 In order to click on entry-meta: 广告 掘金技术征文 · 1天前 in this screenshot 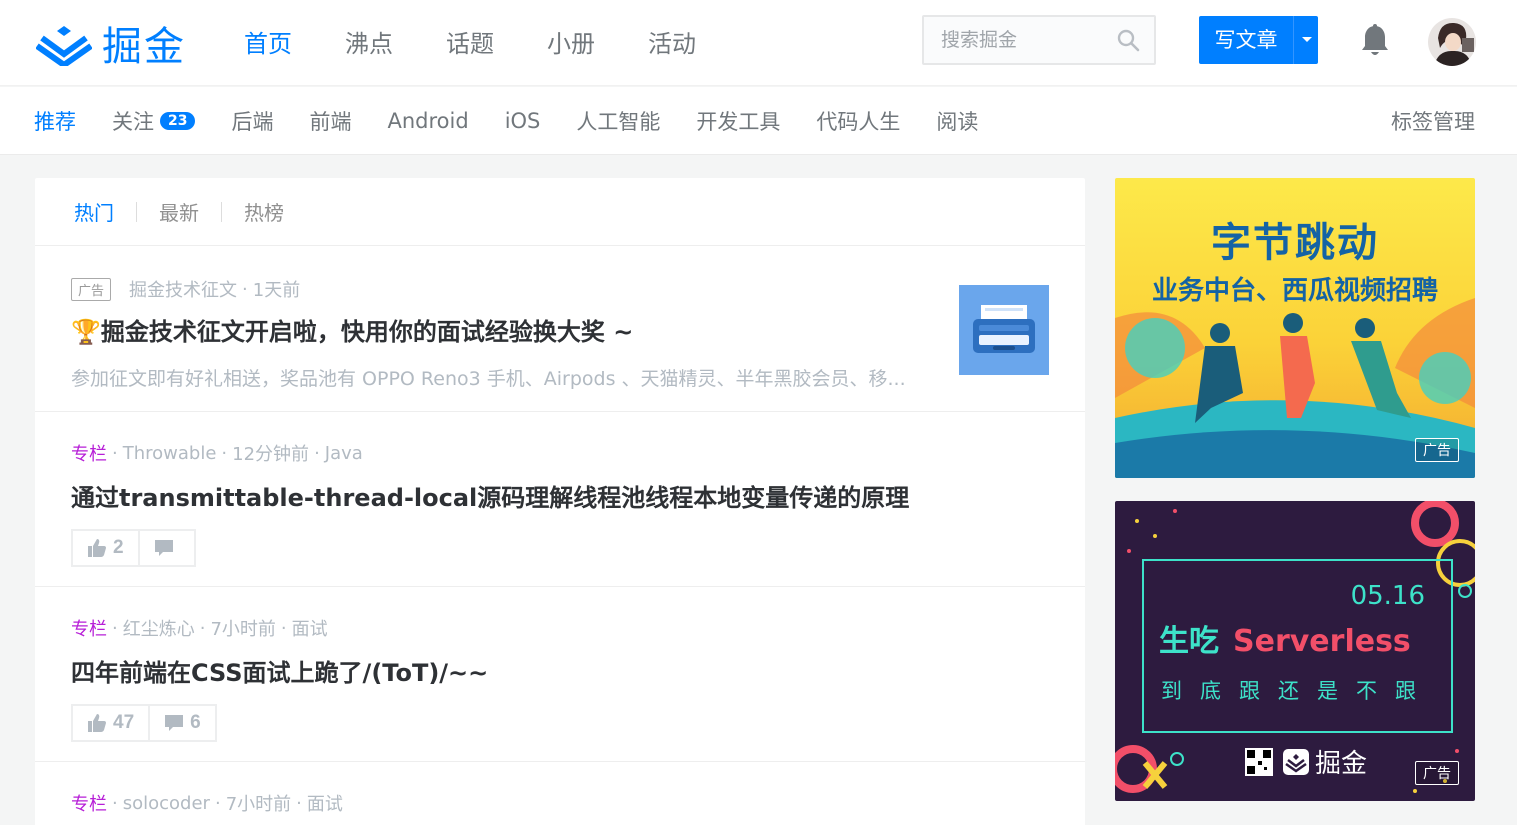, I will do `click(578, 289)`.